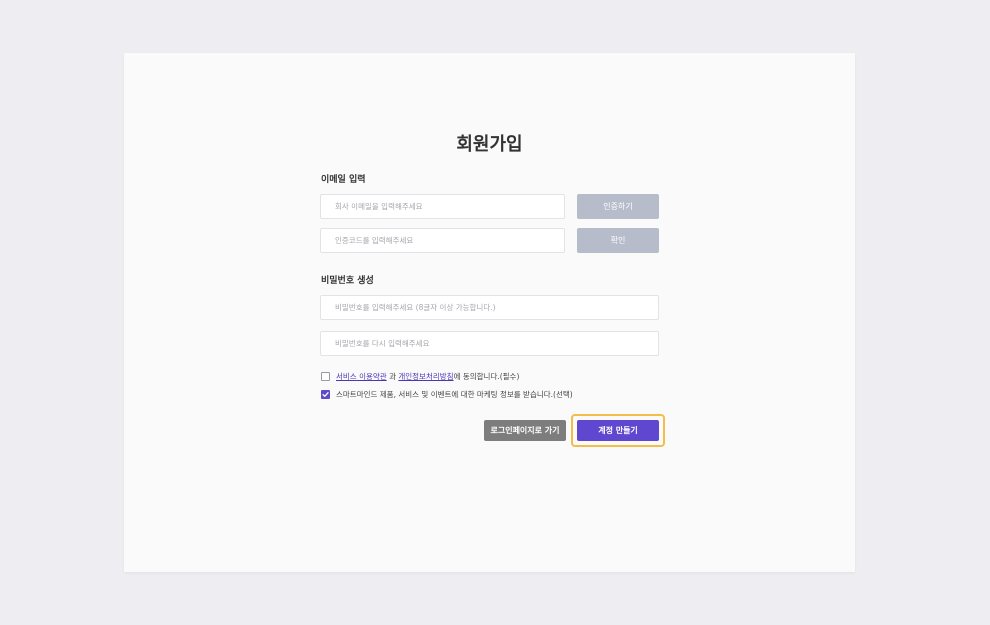 This screenshot has width=990, height=625. Describe the element at coordinates (425, 376) in the screenshot. I see `privacy-policy-link: 개인정보처리방침` at that location.